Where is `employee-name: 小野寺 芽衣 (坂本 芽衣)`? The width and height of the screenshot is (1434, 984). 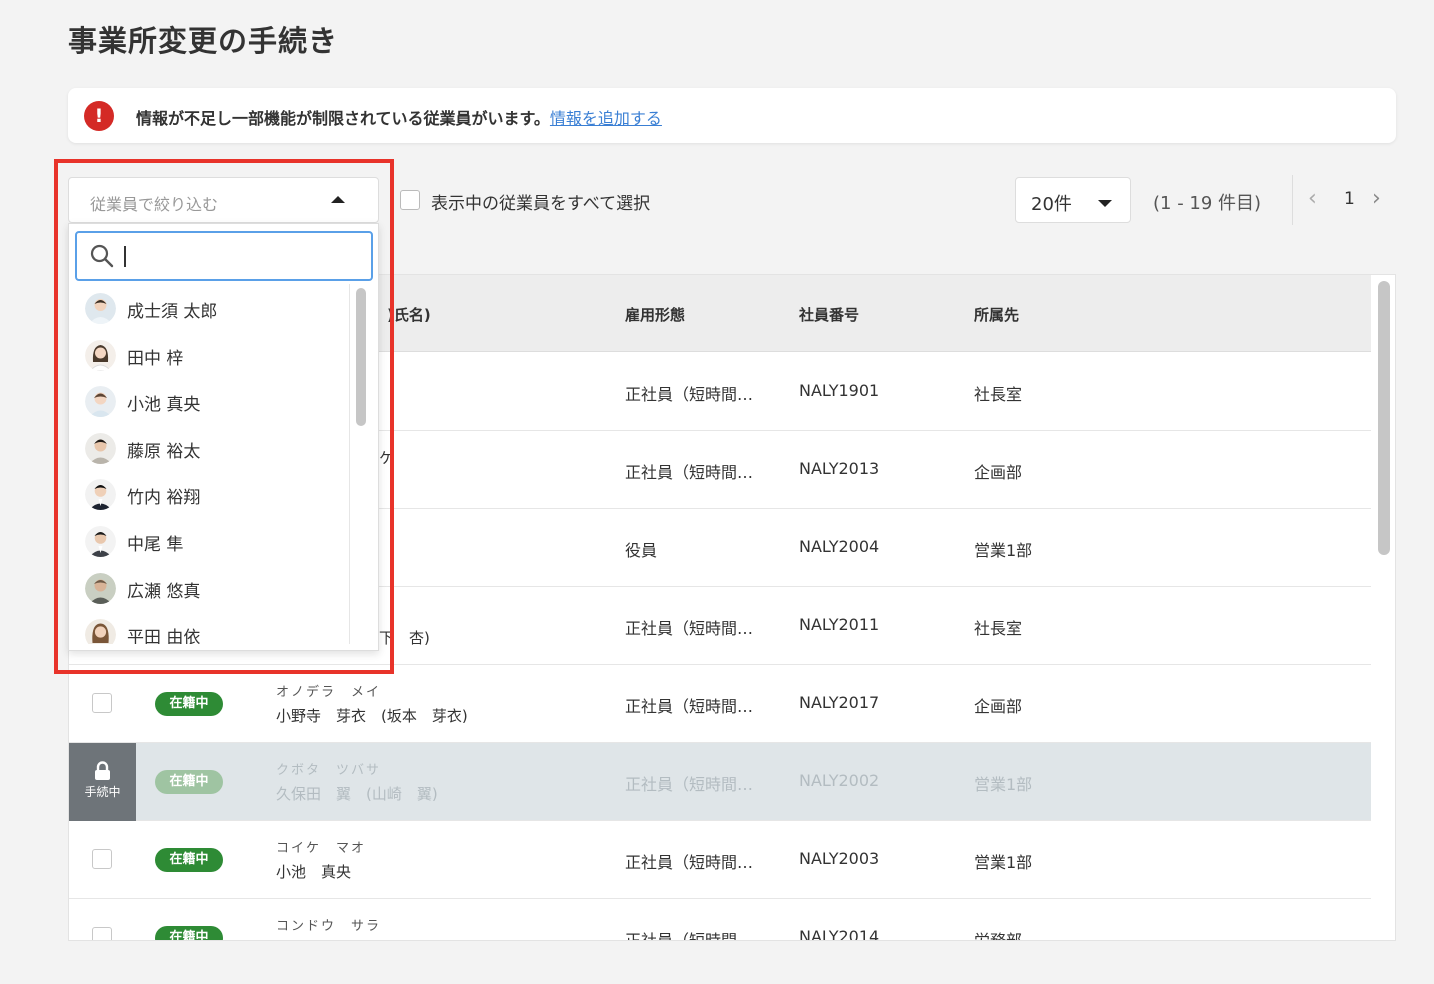
employee-name: 小野寺 芽衣 (坂本 芽衣) is located at coordinates (372, 715).